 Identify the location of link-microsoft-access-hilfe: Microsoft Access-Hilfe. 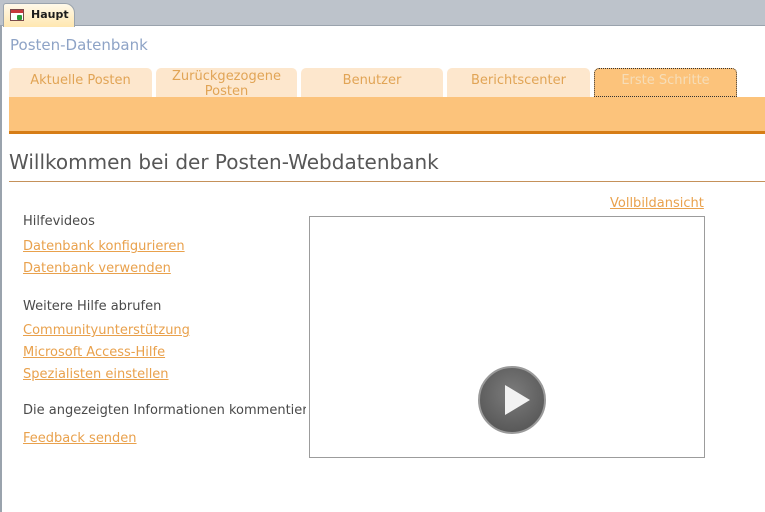
(94, 352).